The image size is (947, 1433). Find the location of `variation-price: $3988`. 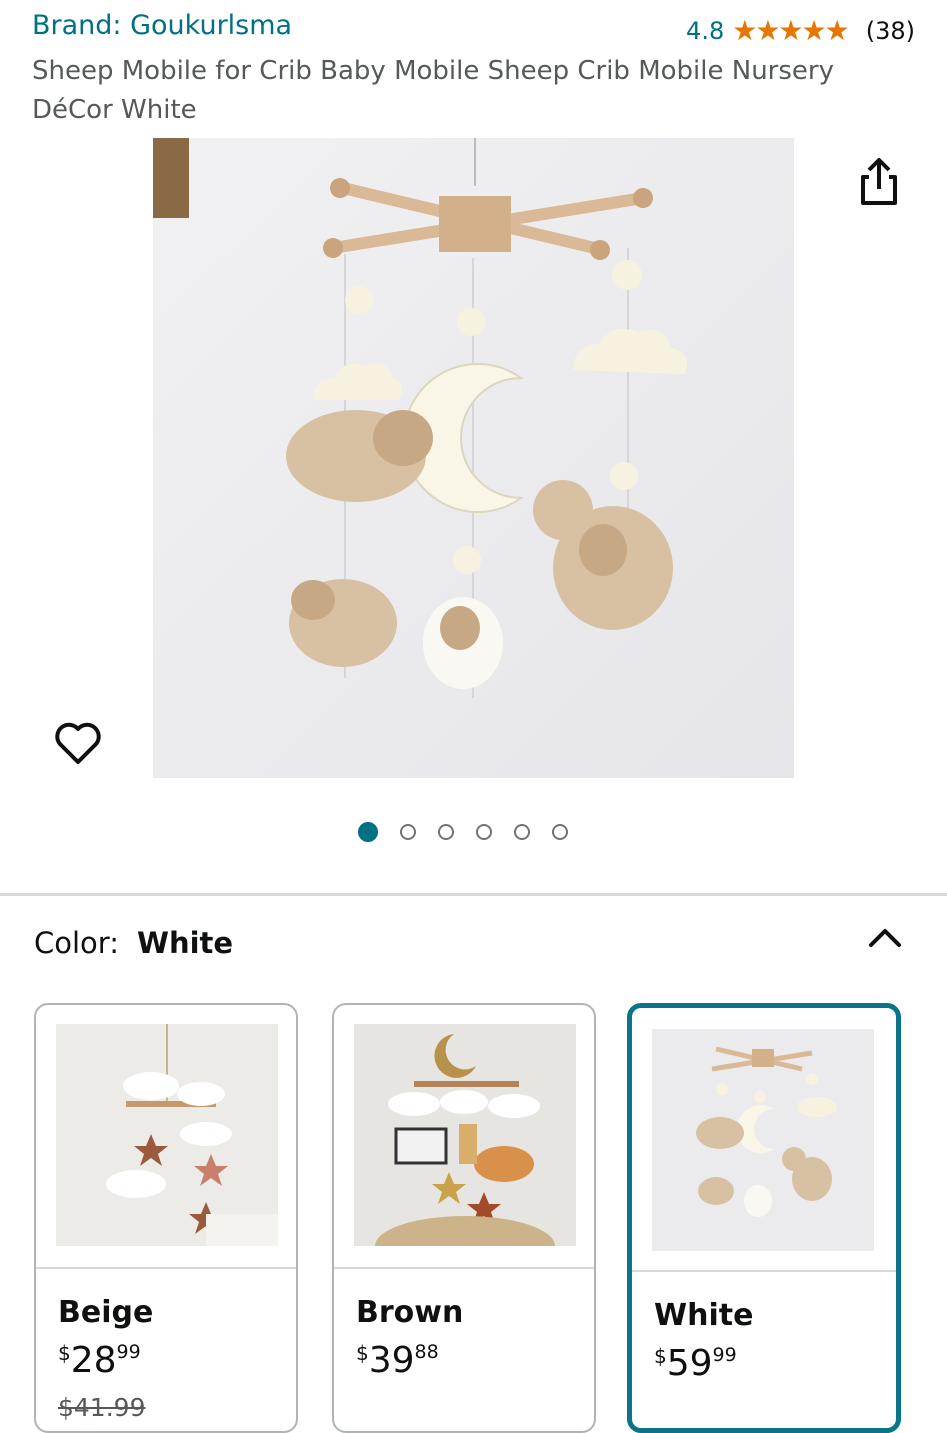

variation-price: $3988 is located at coordinates (397, 1360).